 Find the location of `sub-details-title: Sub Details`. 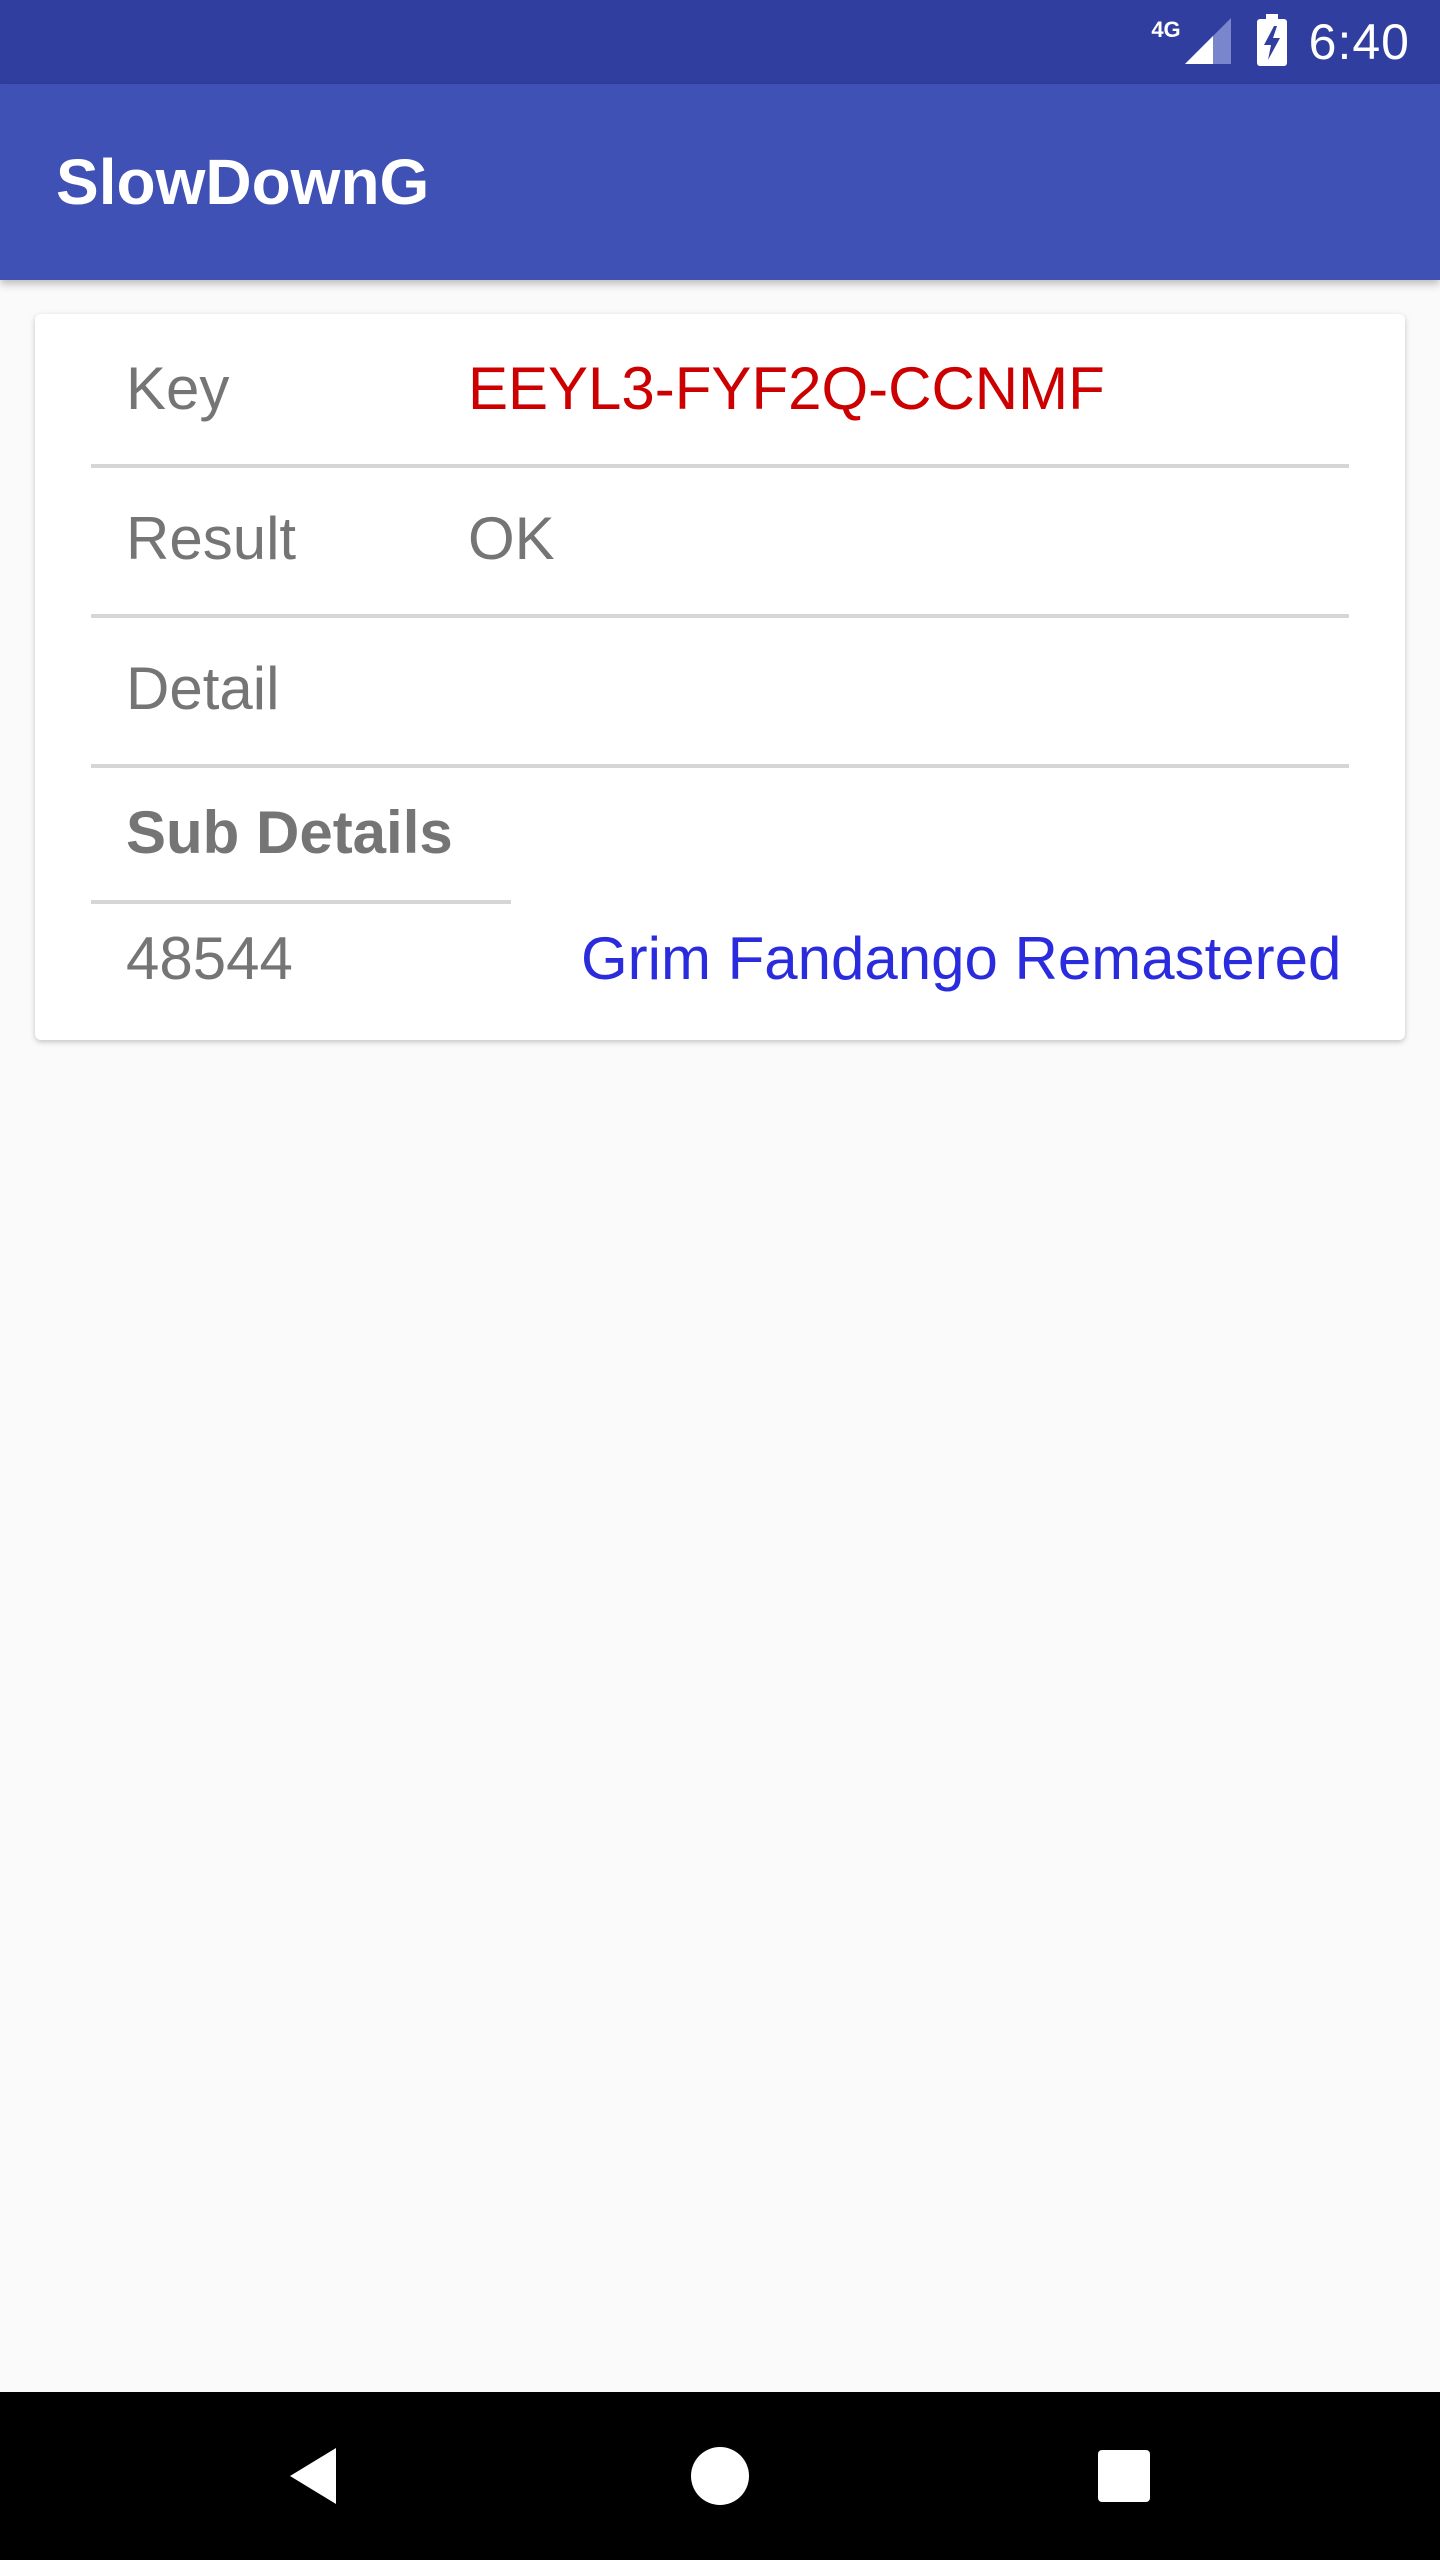

sub-details-title: Sub Details is located at coordinates (289, 832).